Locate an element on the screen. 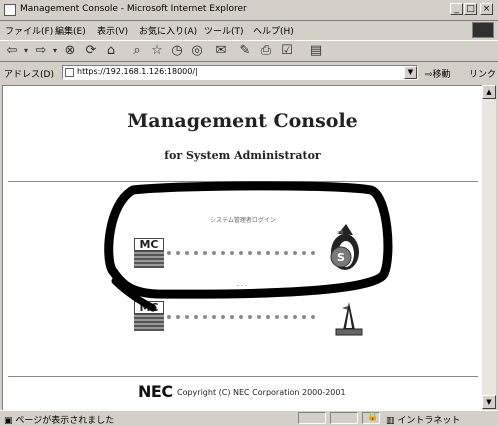 This screenshot has width=498, height=426. menu-tools: ツール(T) is located at coordinates (224, 30).